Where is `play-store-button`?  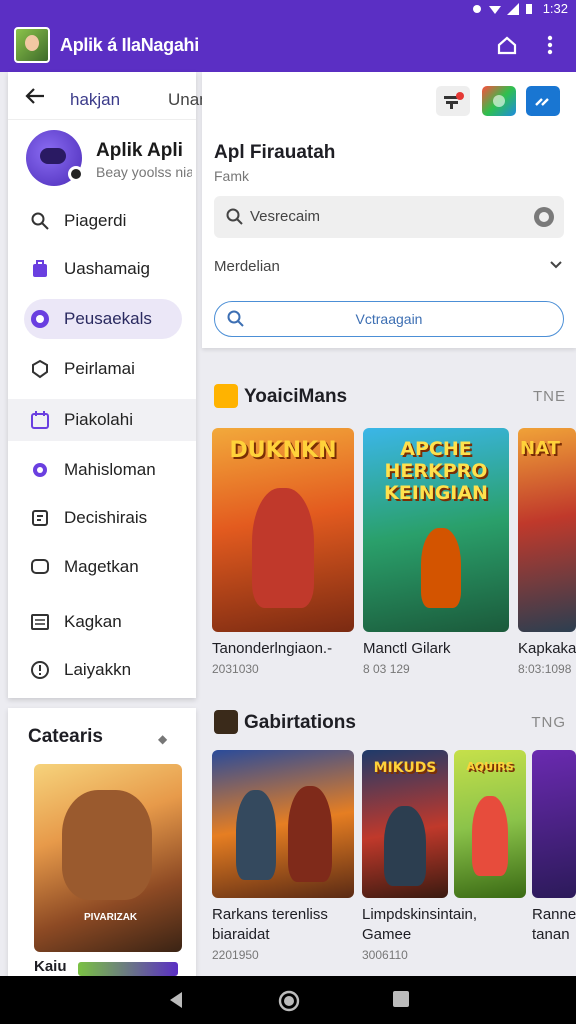
play-store-button is located at coordinates (499, 101).